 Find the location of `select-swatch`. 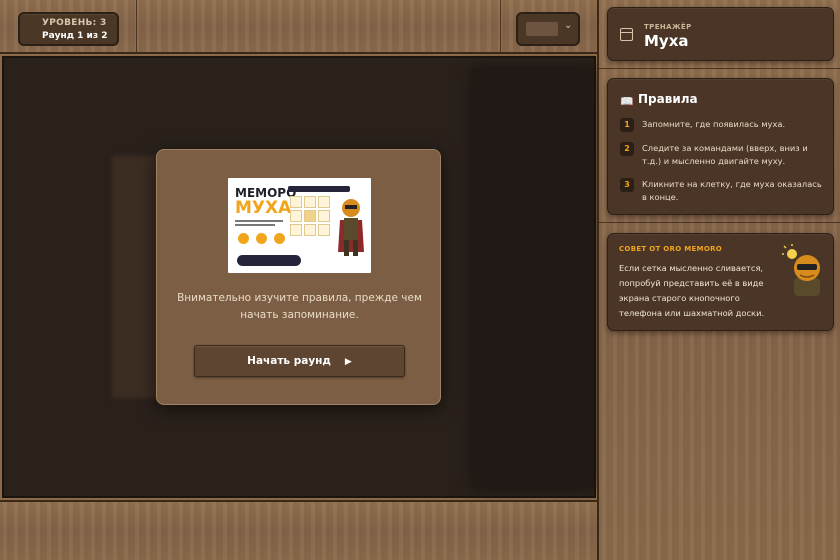

select-swatch is located at coordinates (542, 29).